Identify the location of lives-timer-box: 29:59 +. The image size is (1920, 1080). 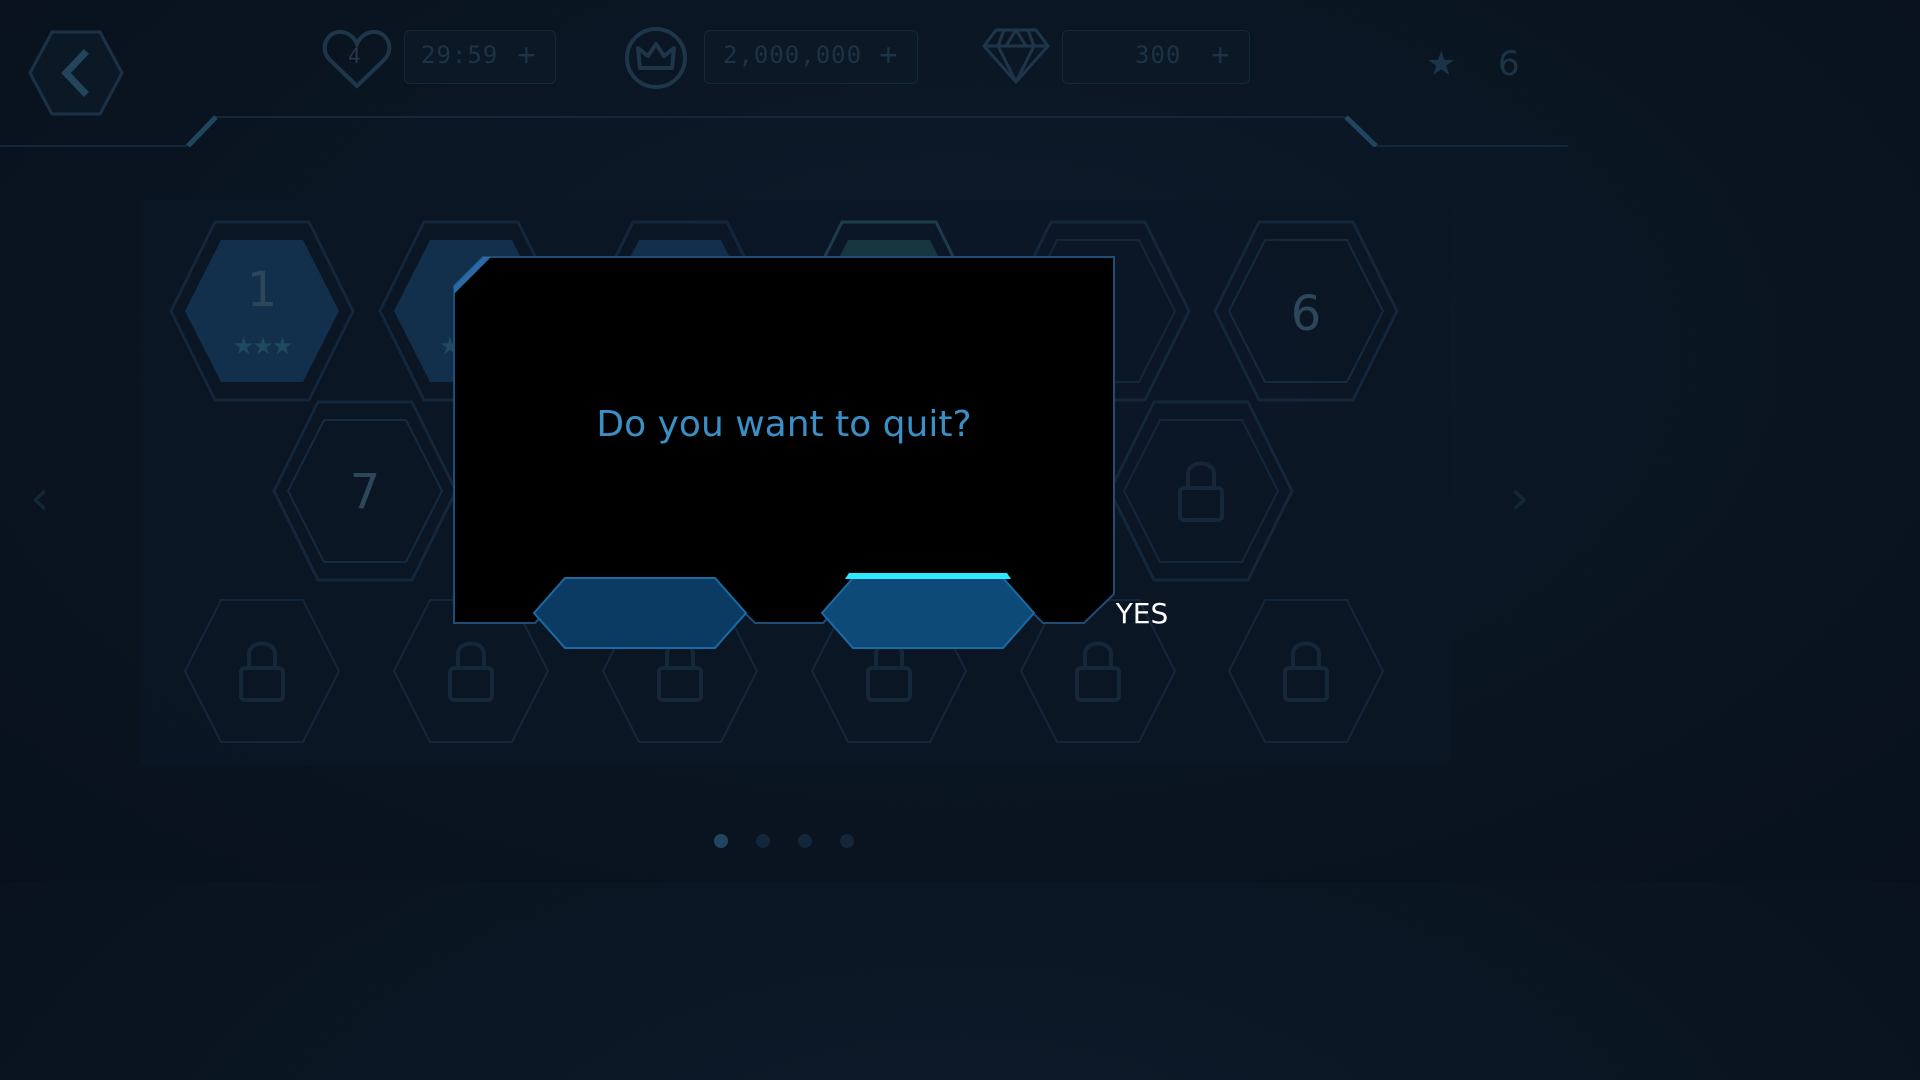
(480, 57).